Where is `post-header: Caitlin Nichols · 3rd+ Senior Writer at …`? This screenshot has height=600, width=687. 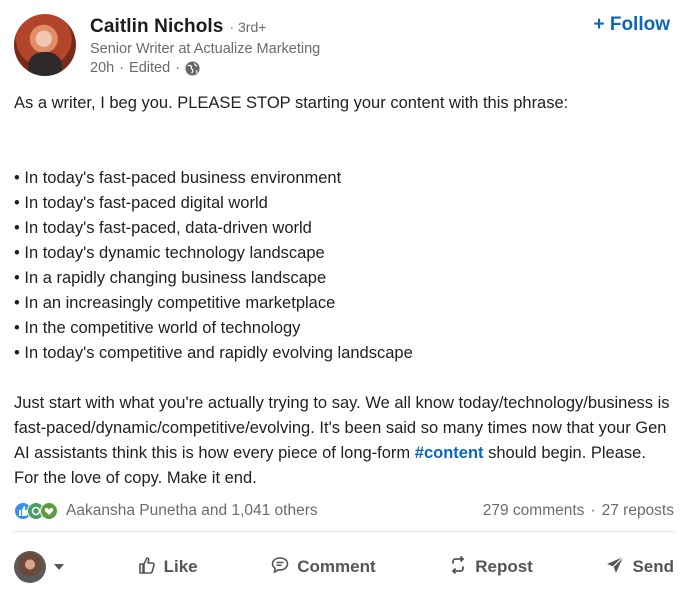
post-header: Caitlin Nichols · 3rd+ Senior Writer at … is located at coordinates (344, 47).